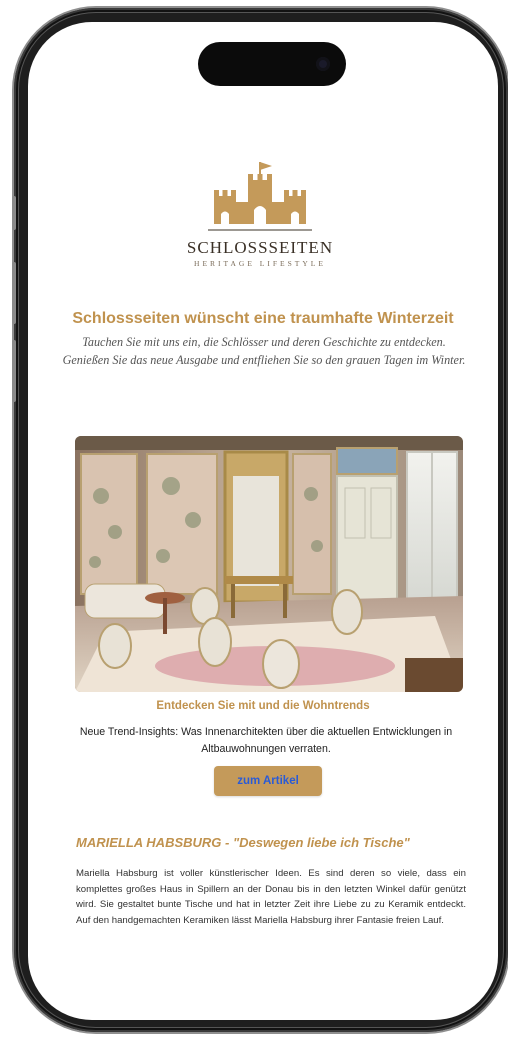 The width and height of the screenshot is (508, 1040). I want to click on volume-down-button, so click(14, 371).